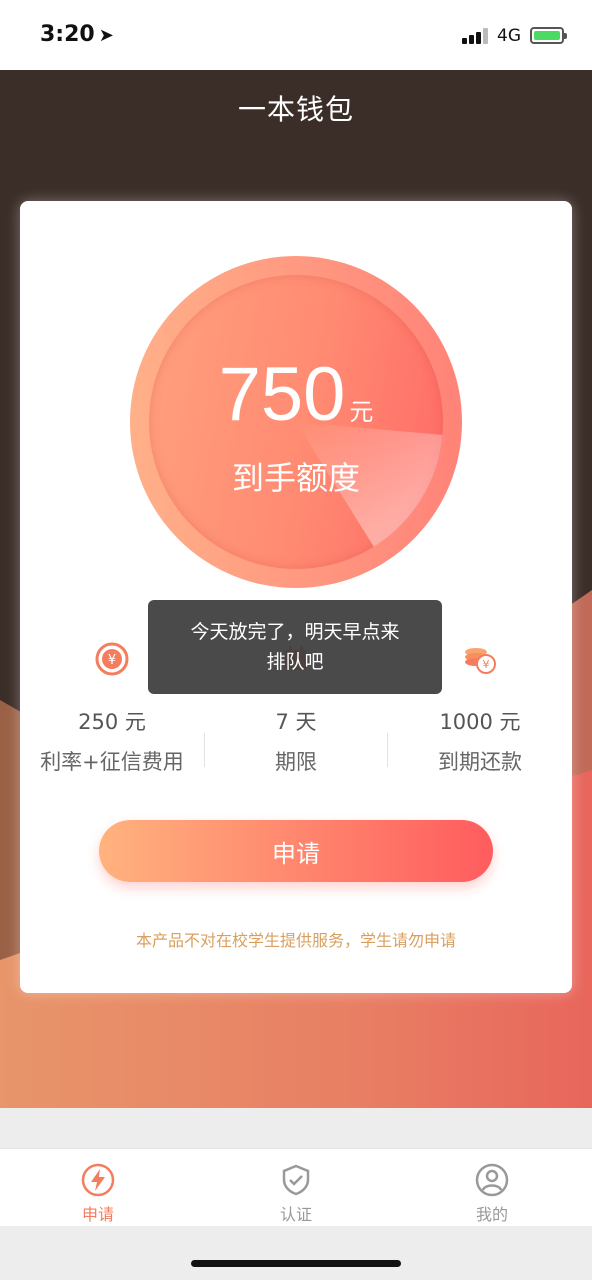 The image size is (592, 1280). I want to click on tab-mine-label: 我的, so click(491, 1214).